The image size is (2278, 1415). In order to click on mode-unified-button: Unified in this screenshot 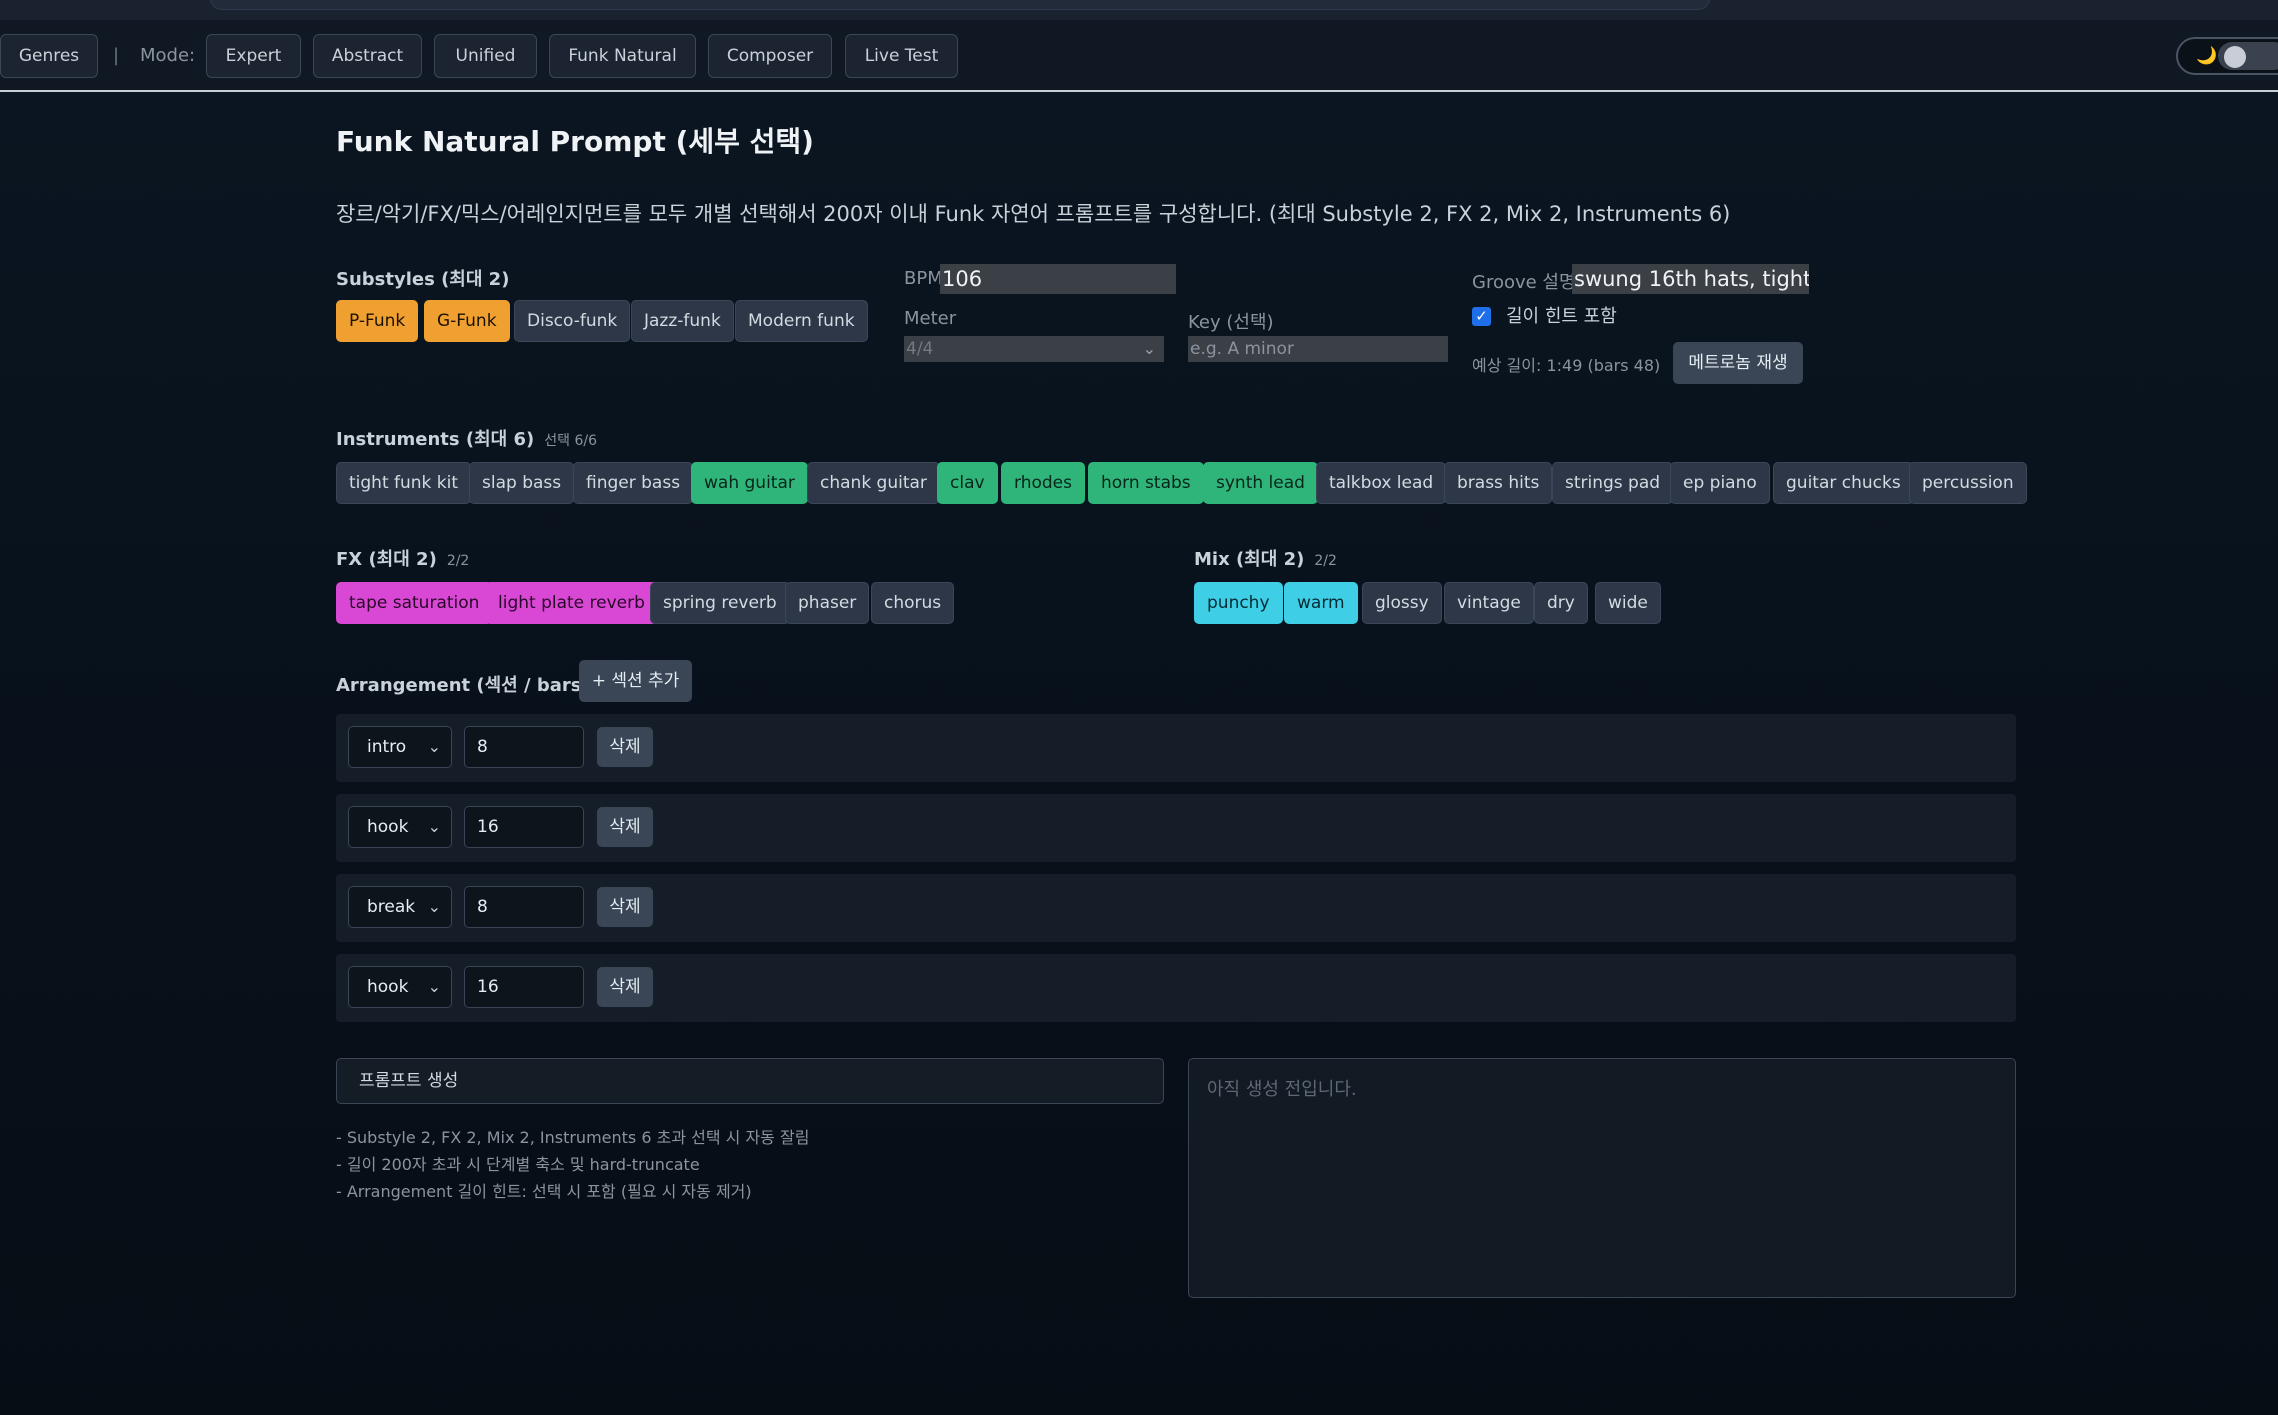, I will do `click(485, 56)`.